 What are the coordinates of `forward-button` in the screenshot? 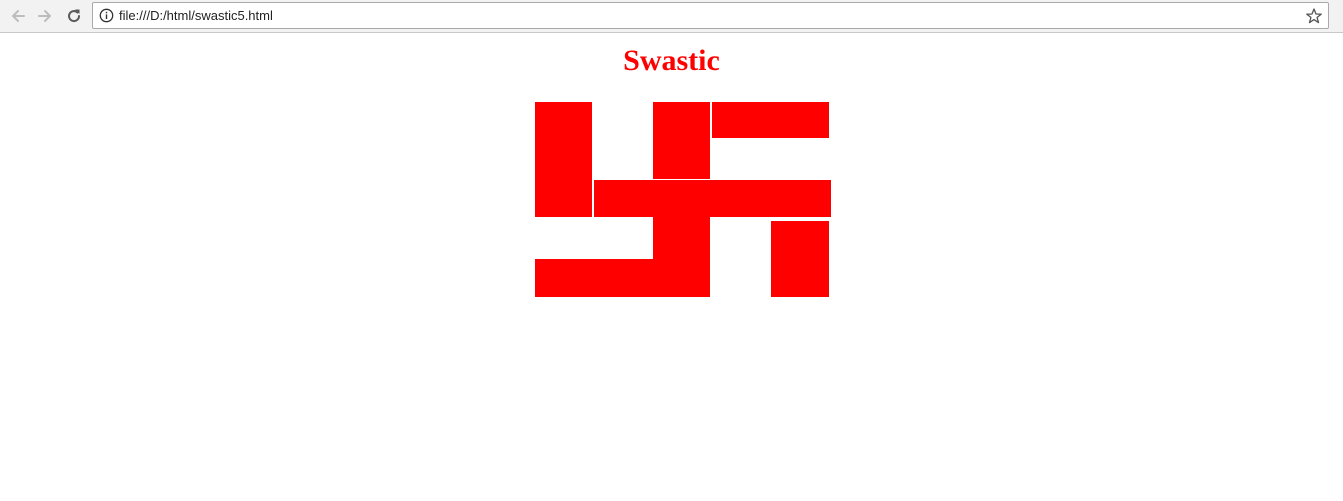 It's located at (45, 16).